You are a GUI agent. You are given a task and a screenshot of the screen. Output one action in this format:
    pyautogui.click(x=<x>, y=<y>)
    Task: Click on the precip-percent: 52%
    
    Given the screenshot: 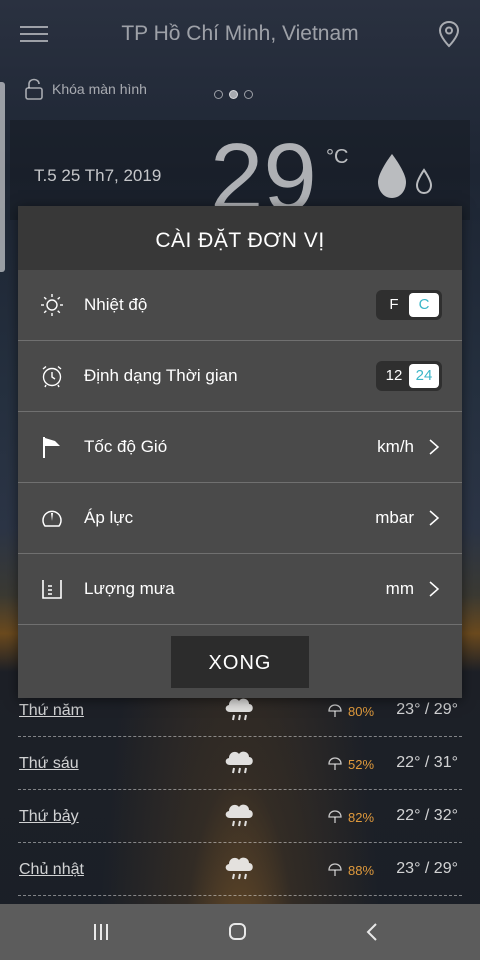 What is the action you would take?
    pyautogui.click(x=361, y=764)
    